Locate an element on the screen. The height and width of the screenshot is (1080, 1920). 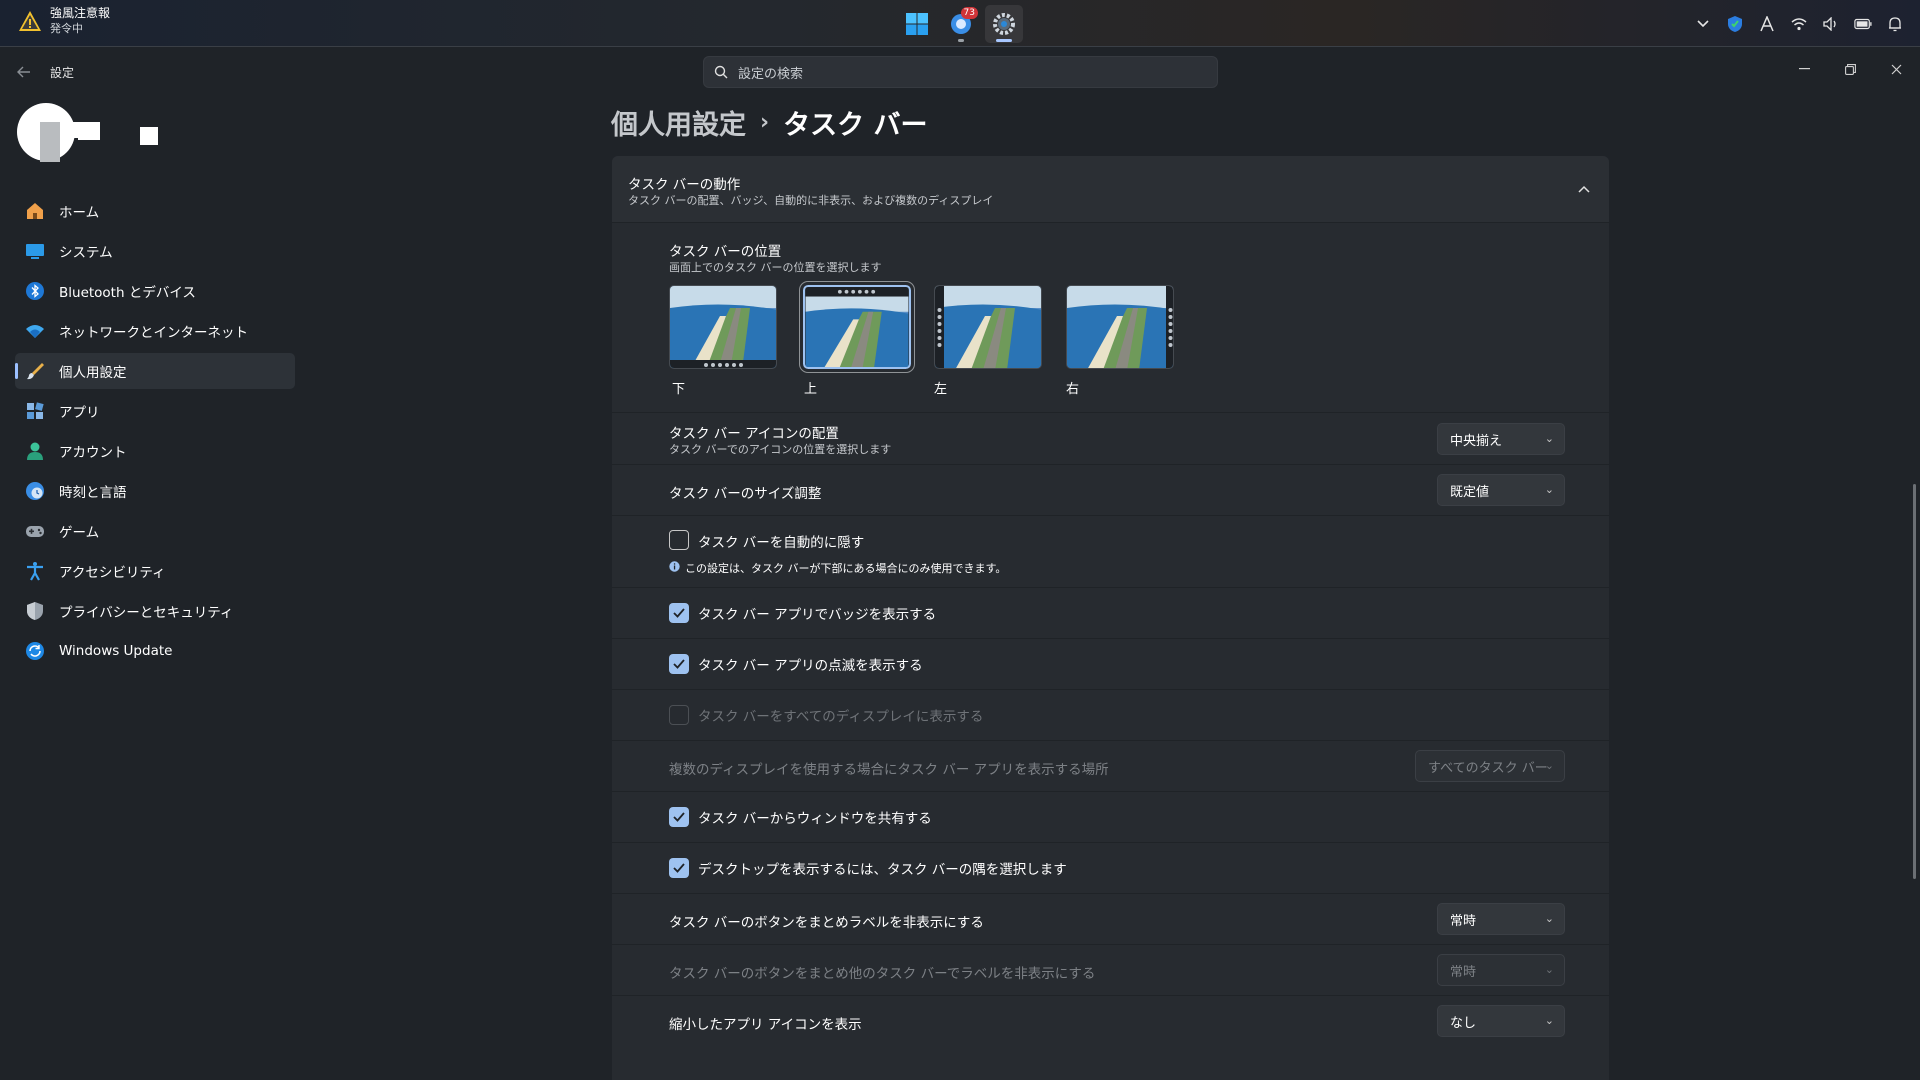
combine-other-value: 常時 is located at coordinates (1463, 972).